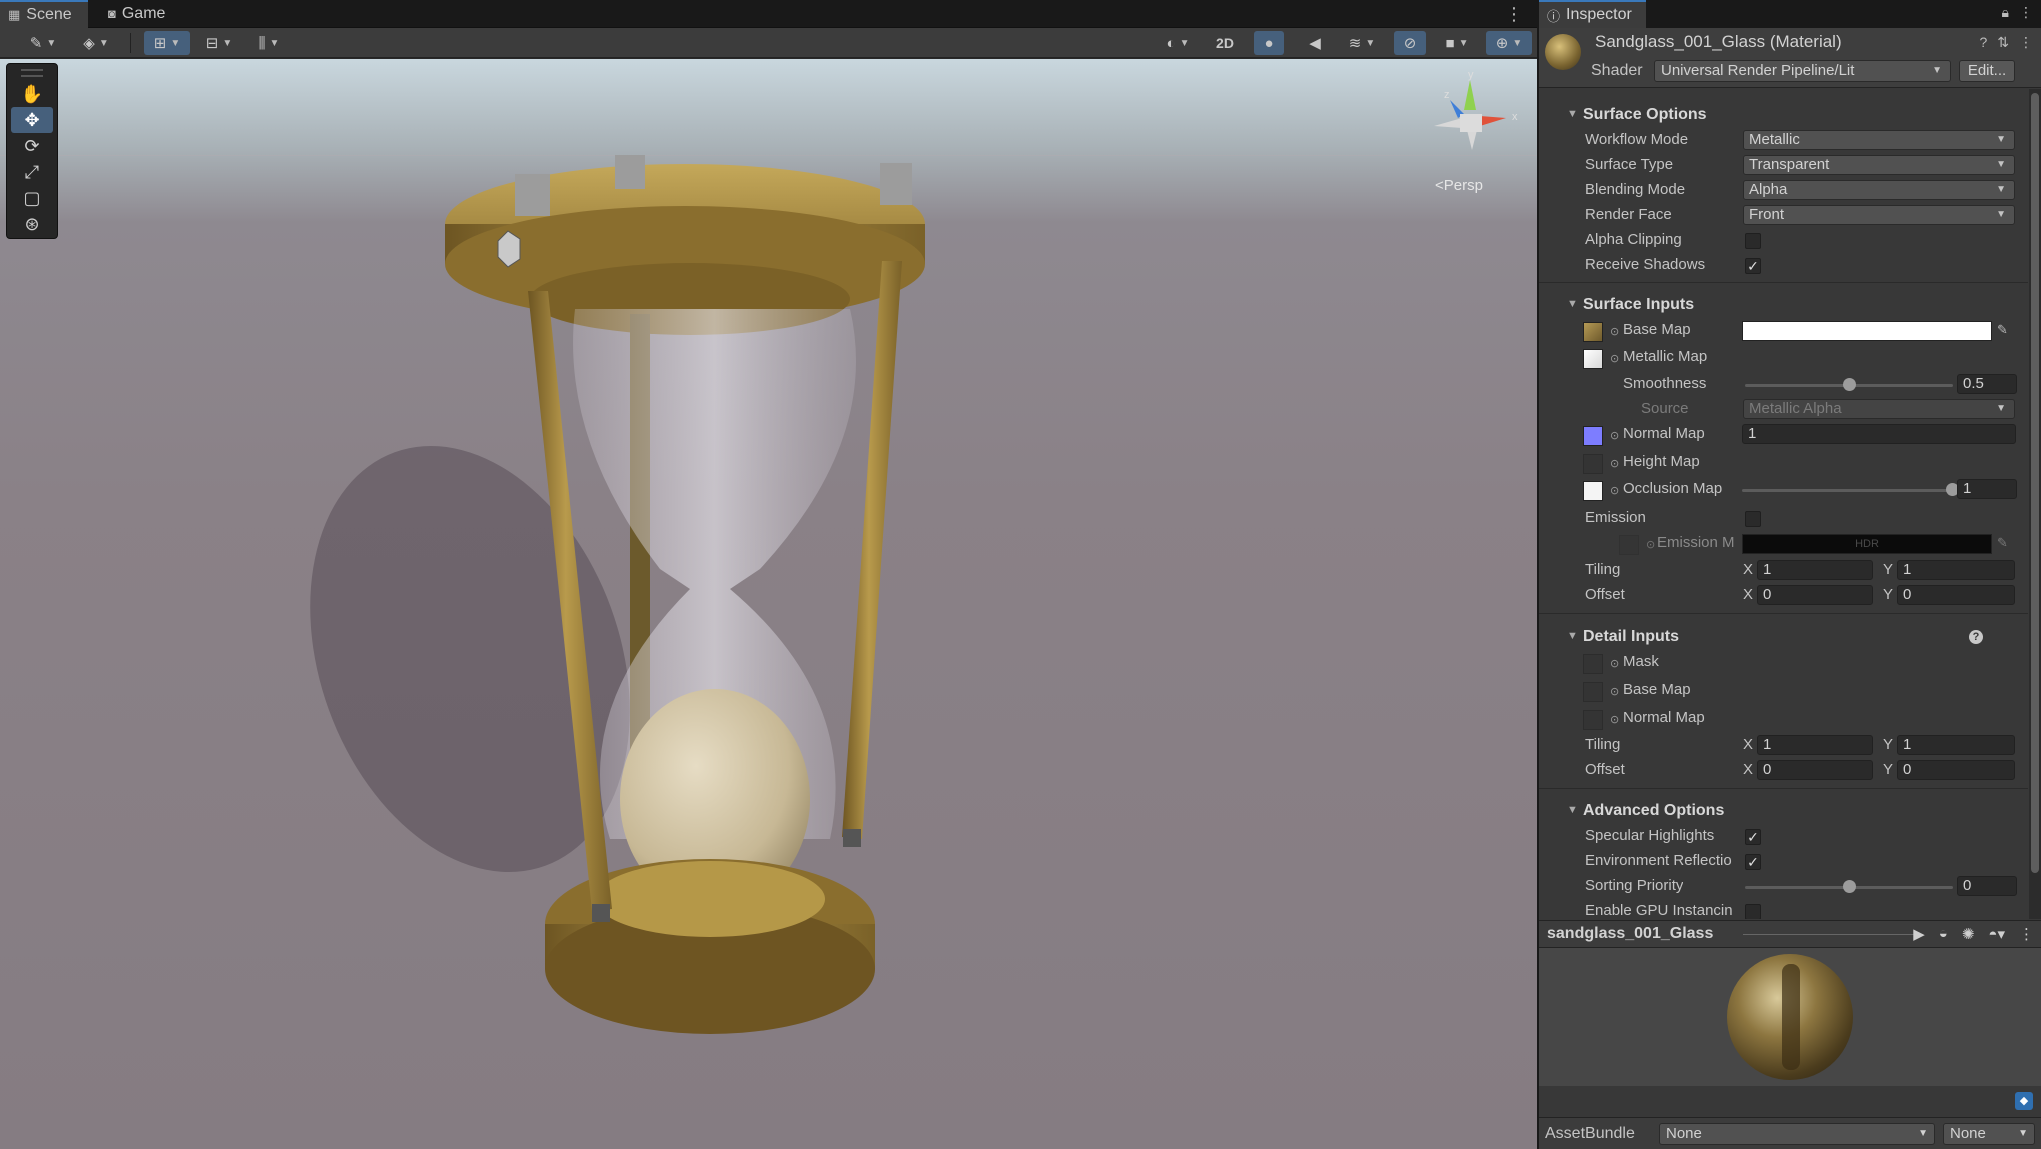 The width and height of the screenshot is (2041, 1149). Describe the element at coordinates (1593, 332) in the screenshot. I see `base-map-texture-slot` at that location.